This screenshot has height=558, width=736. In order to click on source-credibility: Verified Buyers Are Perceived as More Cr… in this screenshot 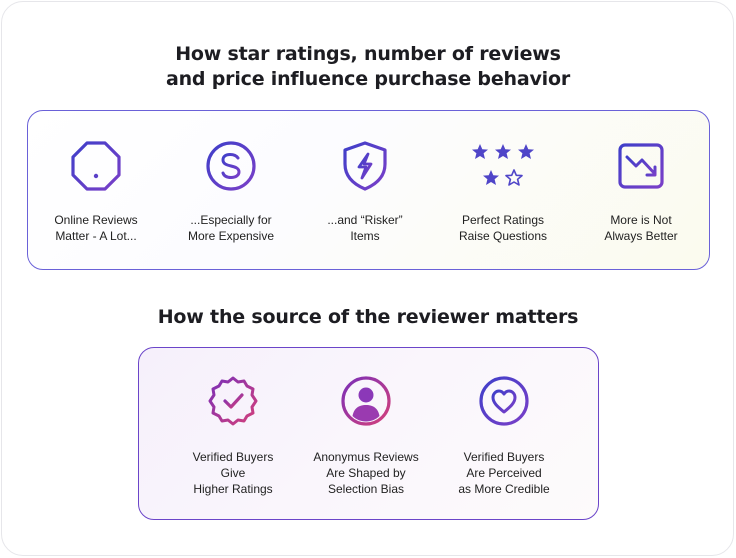, I will do `click(504, 436)`.